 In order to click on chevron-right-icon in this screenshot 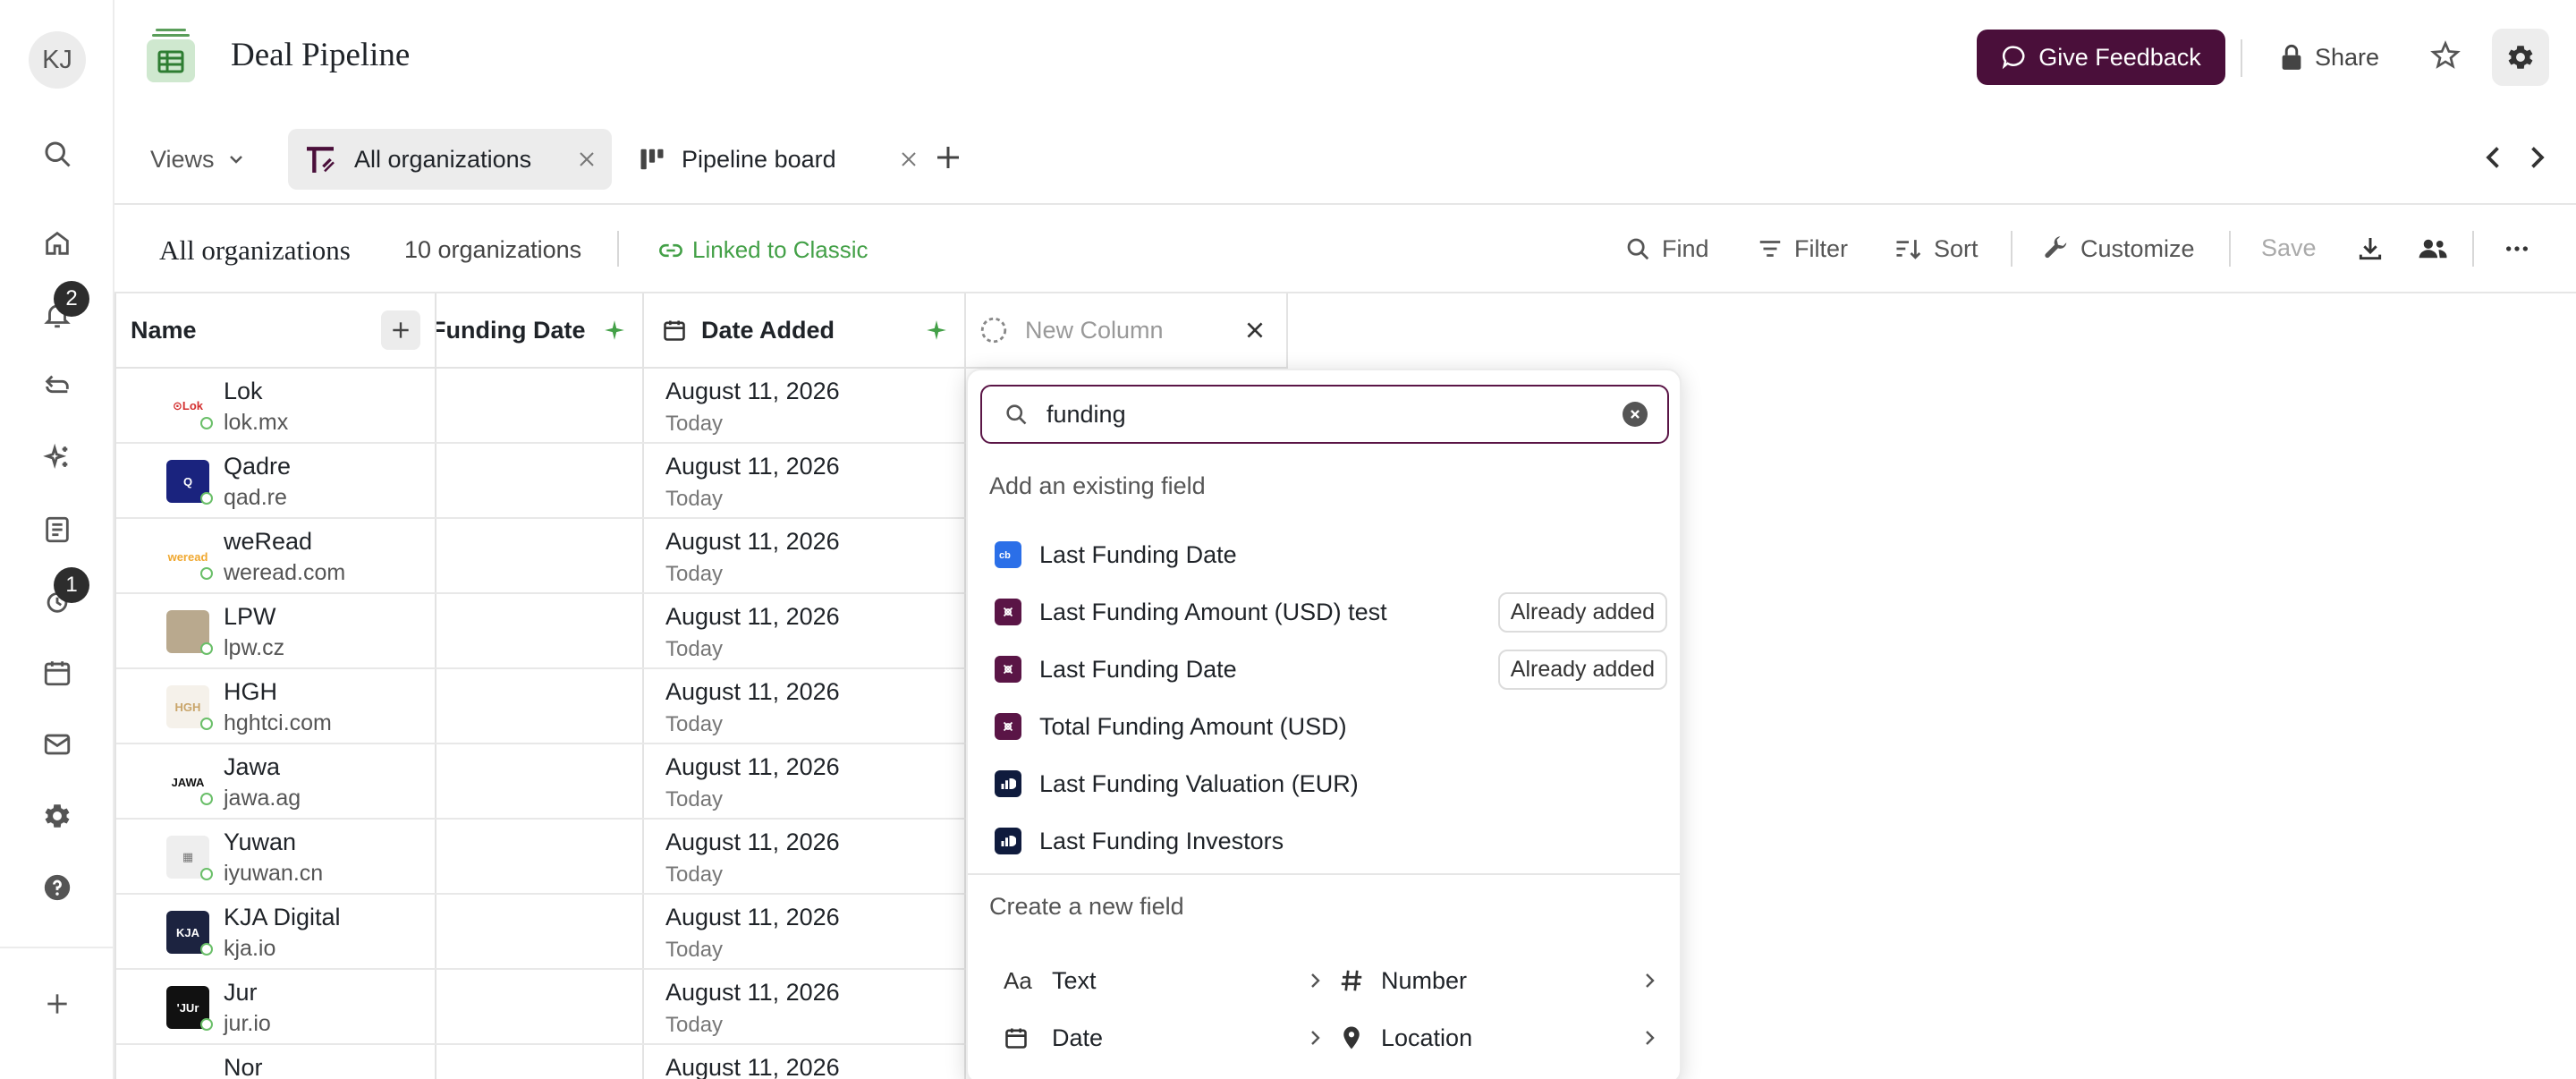, I will do `click(2538, 159)`.